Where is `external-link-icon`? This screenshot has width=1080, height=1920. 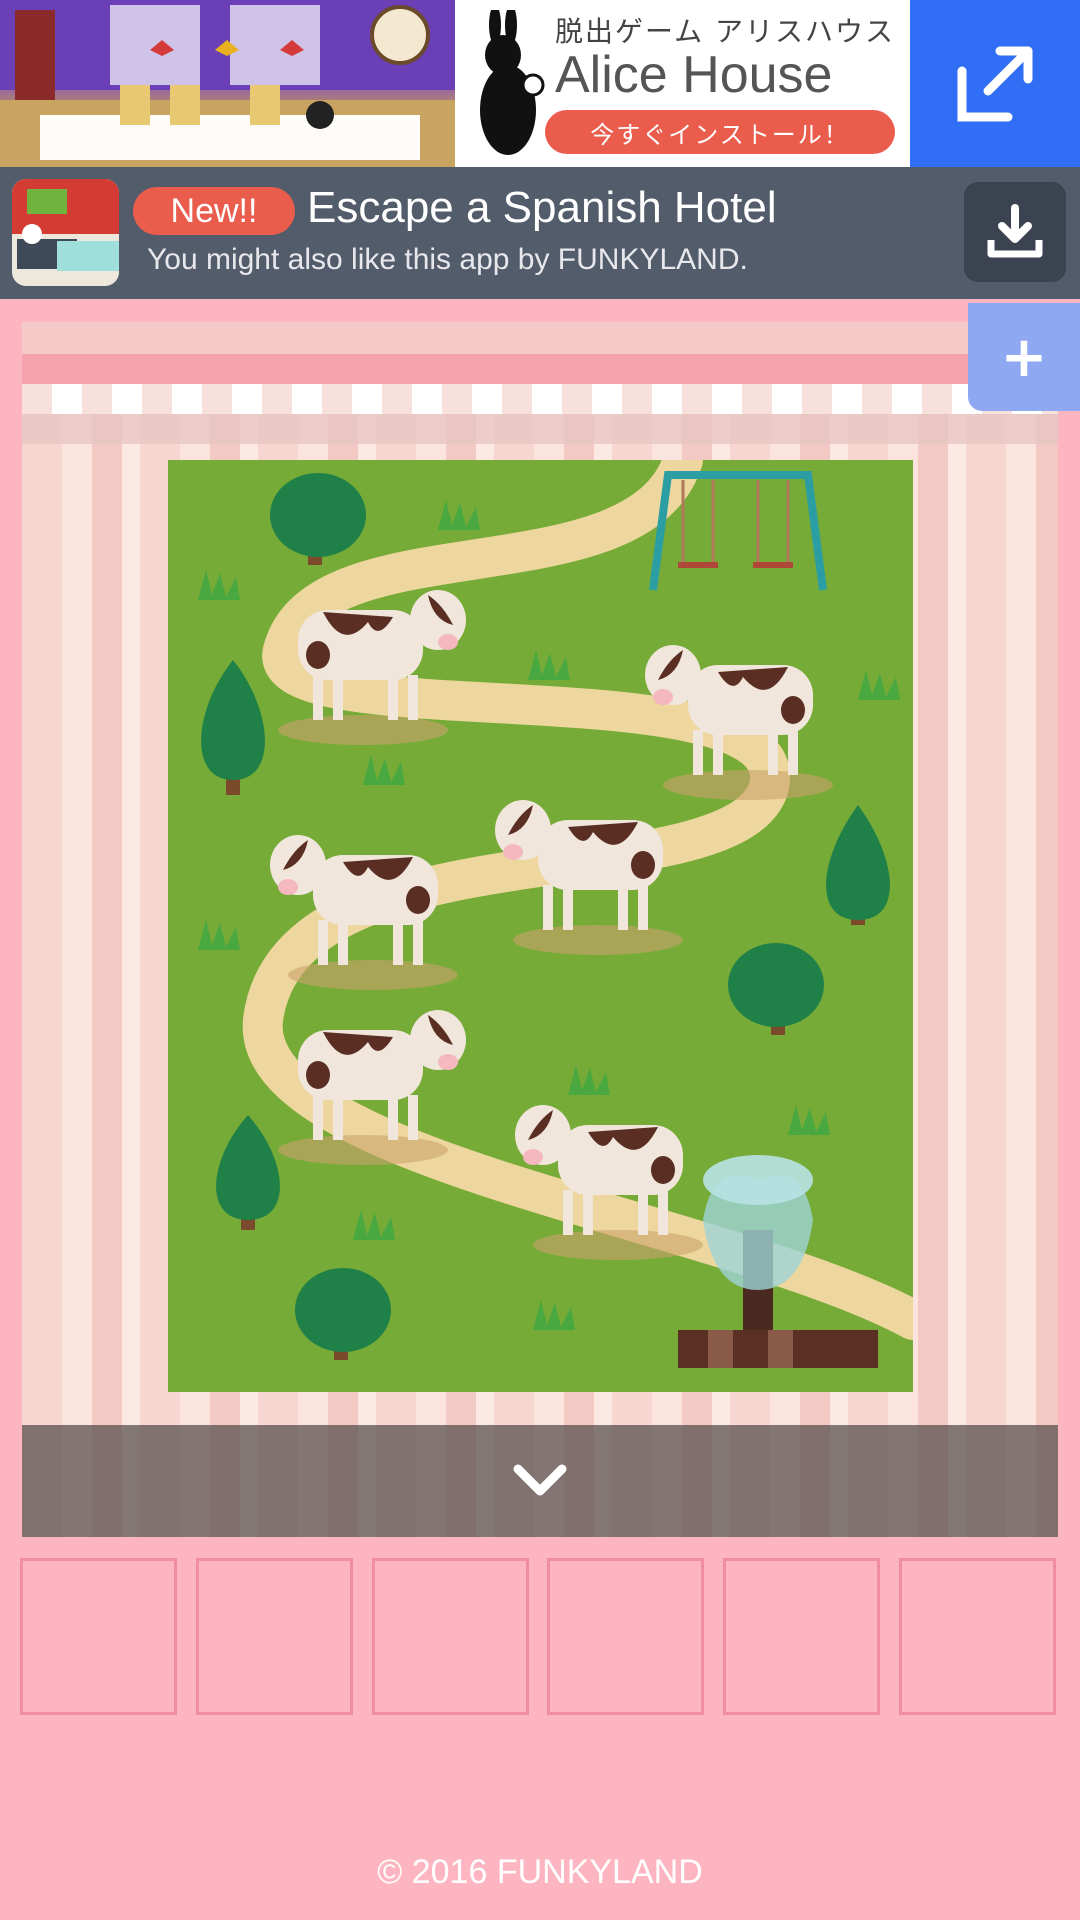
external-link-icon is located at coordinates (995, 83).